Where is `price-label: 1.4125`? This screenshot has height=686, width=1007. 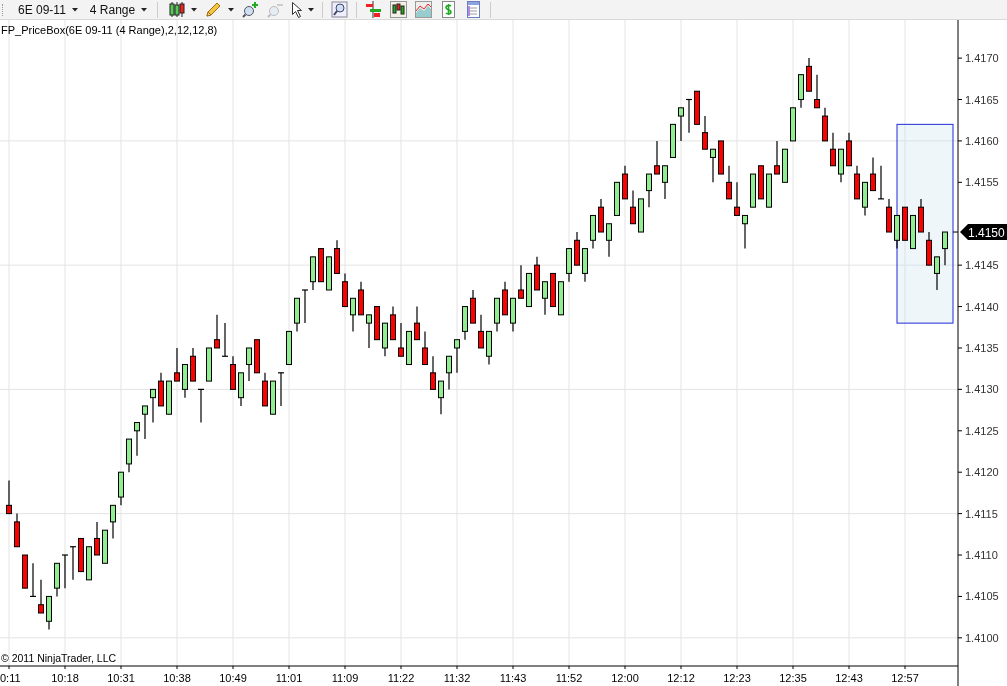
price-label: 1.4125 is located at coordinates (982, 430).